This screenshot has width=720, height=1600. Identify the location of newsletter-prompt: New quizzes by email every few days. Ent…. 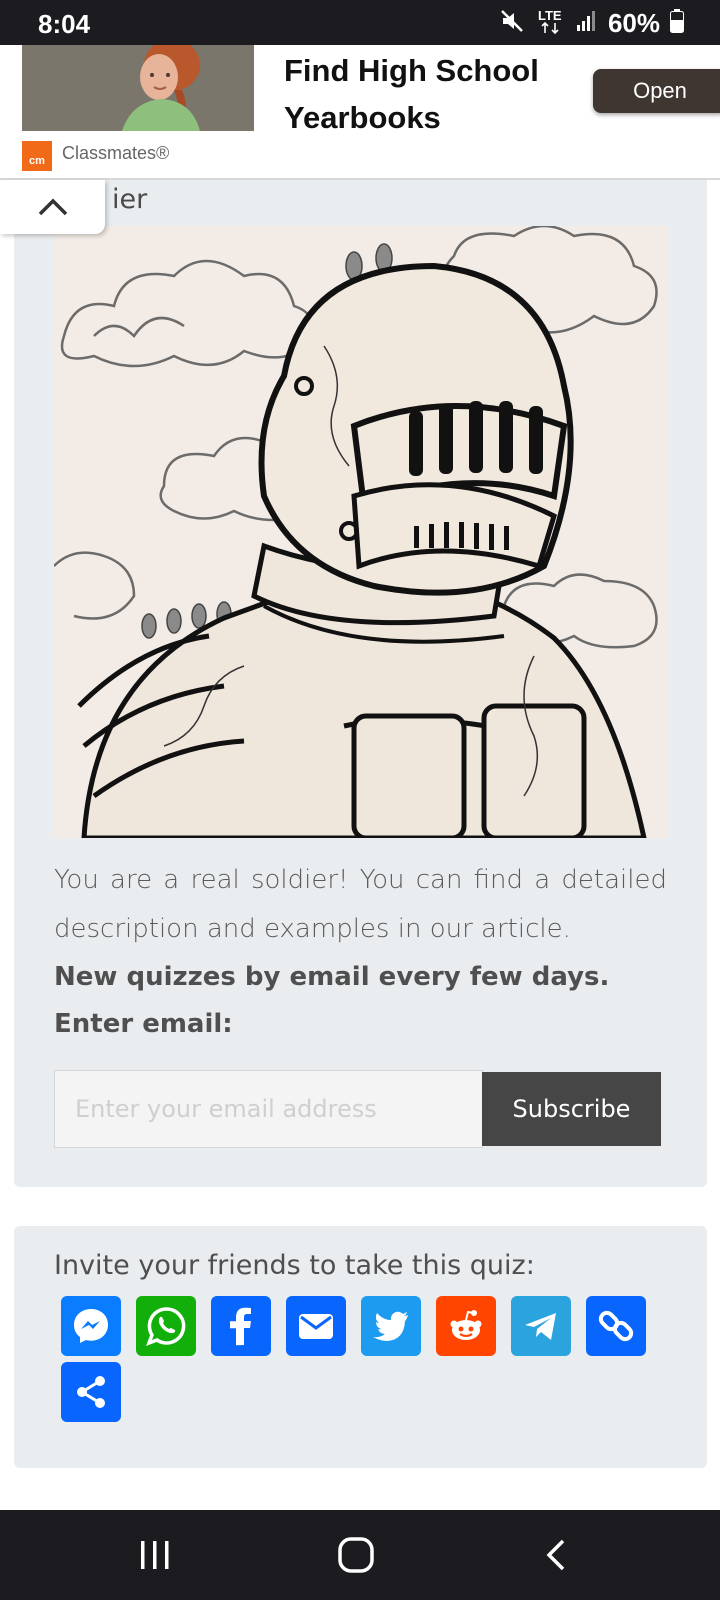
(332, 1000).